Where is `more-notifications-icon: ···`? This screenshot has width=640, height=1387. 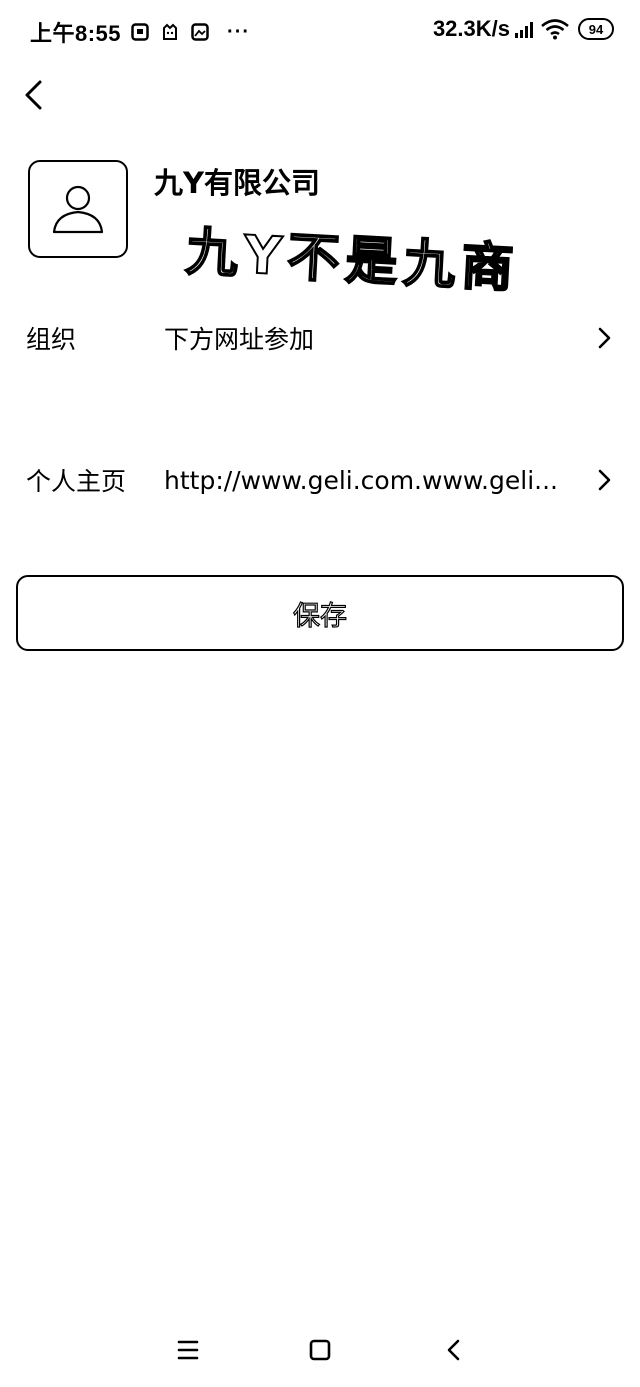
more-notifications-icon: ··· is located at coordinates (239, 31).